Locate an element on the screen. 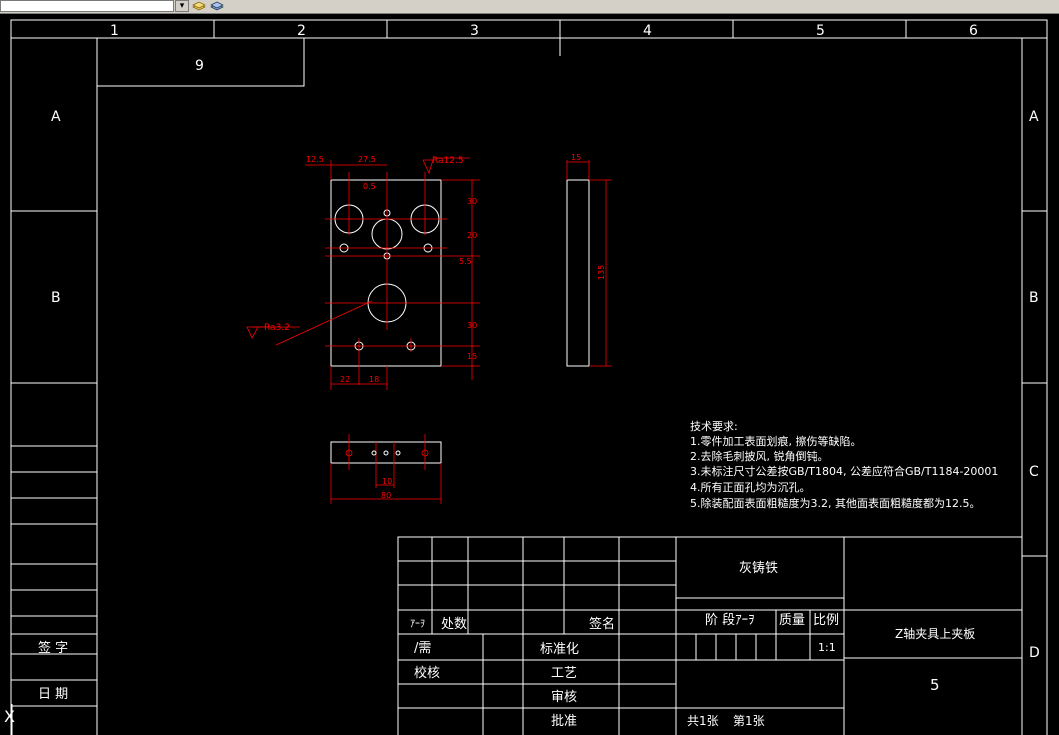  dim-bottom-10: 10 is located at coordinates (387, 481).